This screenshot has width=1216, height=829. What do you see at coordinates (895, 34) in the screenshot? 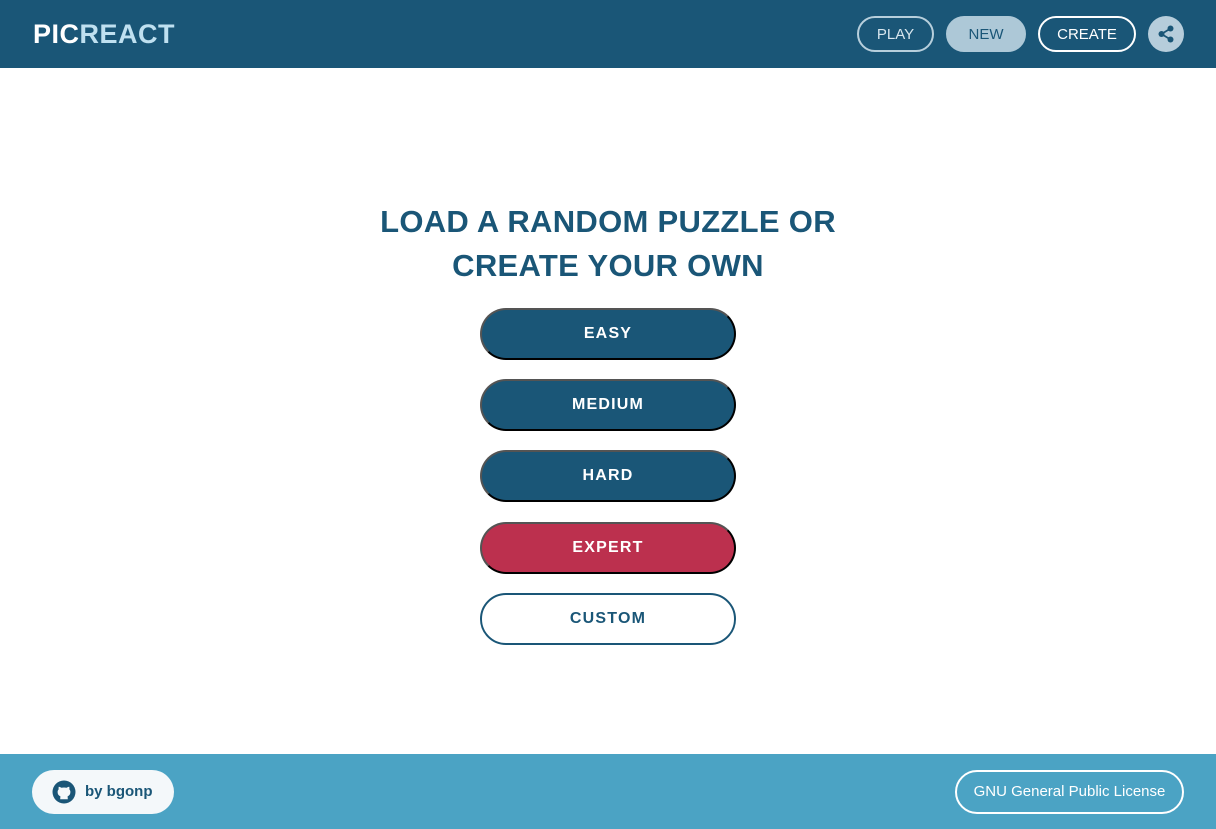
I see `nav-play-button: PLAY` at bounding box center [895, 34].